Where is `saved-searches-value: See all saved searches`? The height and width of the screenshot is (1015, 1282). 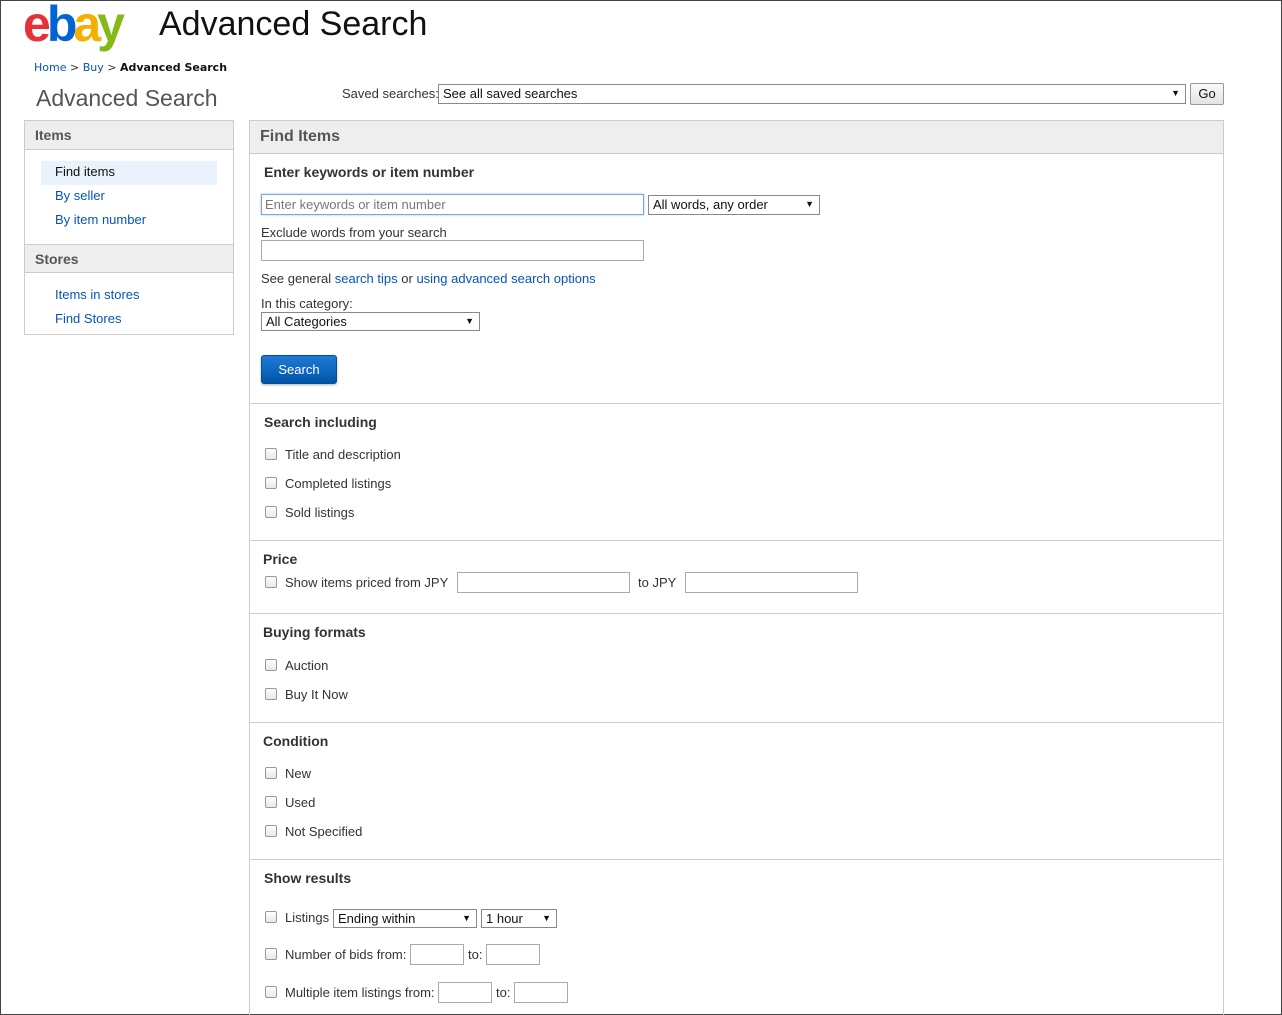
saved-searches-value: See all saved searches is located at coordinates (510, 93).